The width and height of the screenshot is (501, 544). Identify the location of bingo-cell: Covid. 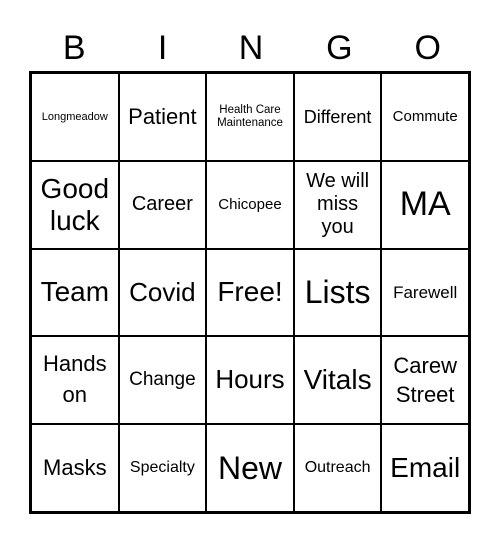
(162, 292).